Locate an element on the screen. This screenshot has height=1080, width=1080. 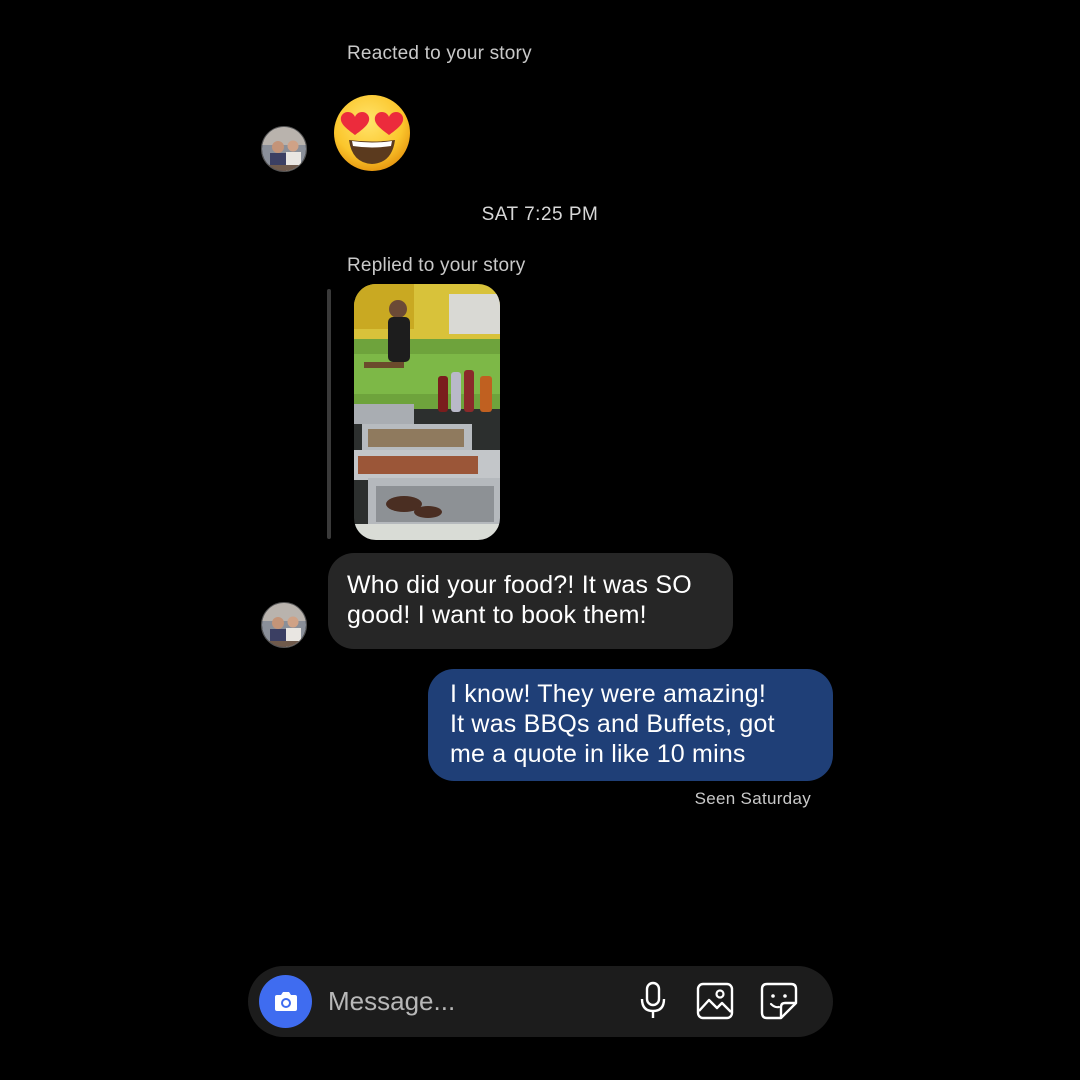
reply-caption: Replied to your story is located at coordinates (436, 265).